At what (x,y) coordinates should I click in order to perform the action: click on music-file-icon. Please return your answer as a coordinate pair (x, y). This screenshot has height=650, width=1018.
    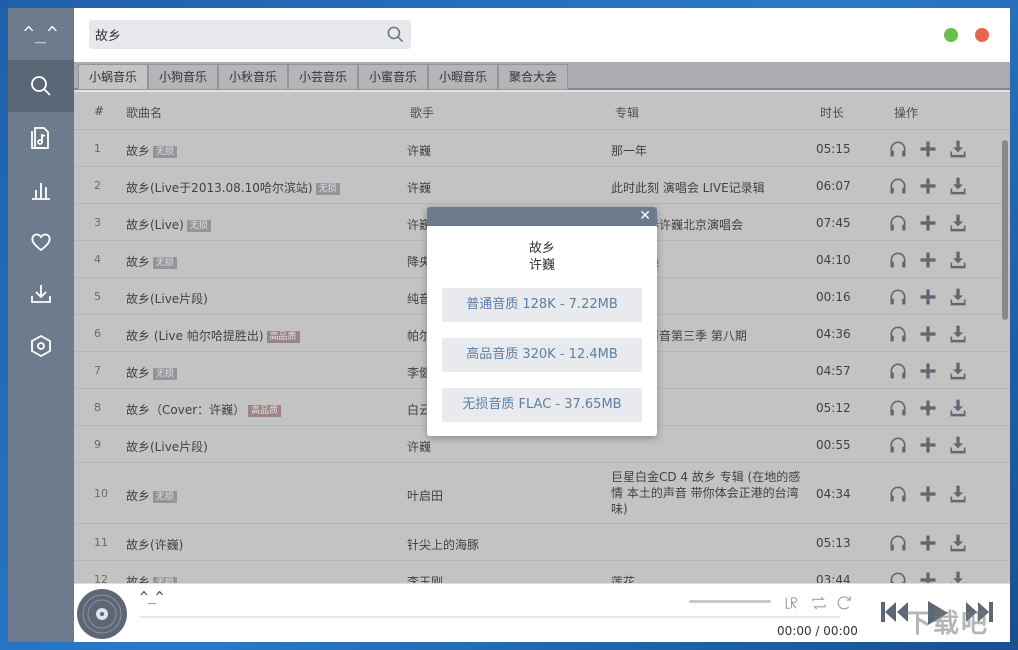
    Looking at the image, I should click on (40, 138).